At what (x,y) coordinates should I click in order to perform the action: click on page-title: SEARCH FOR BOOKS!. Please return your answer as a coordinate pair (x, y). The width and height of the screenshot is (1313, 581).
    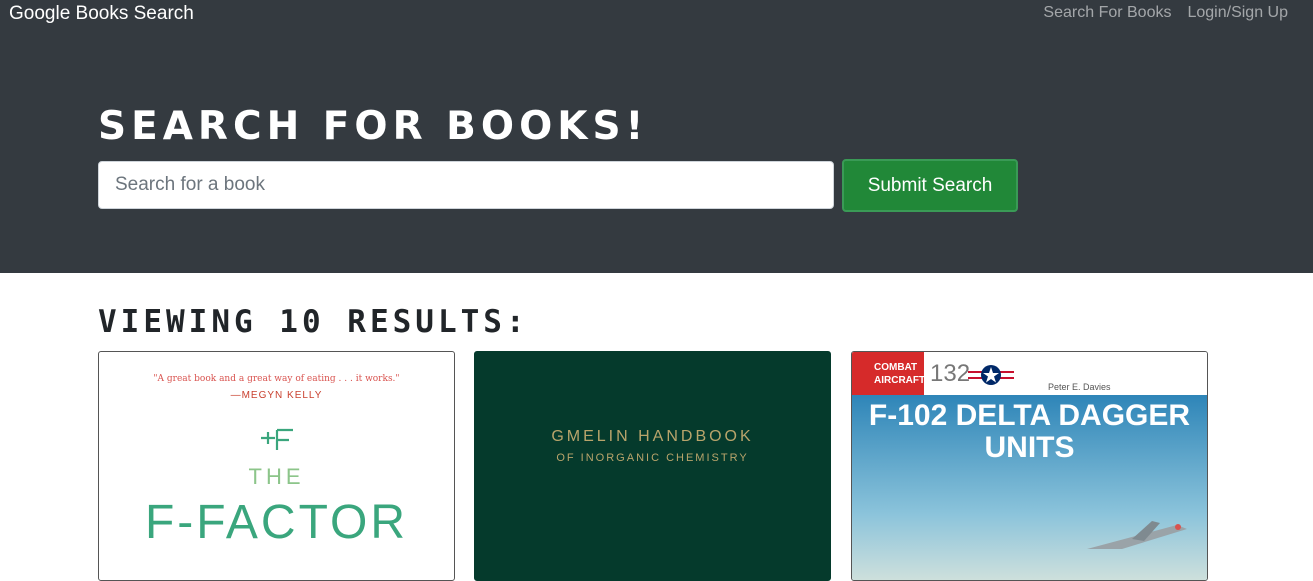
    Looking at the image, I should click on (373, 126).